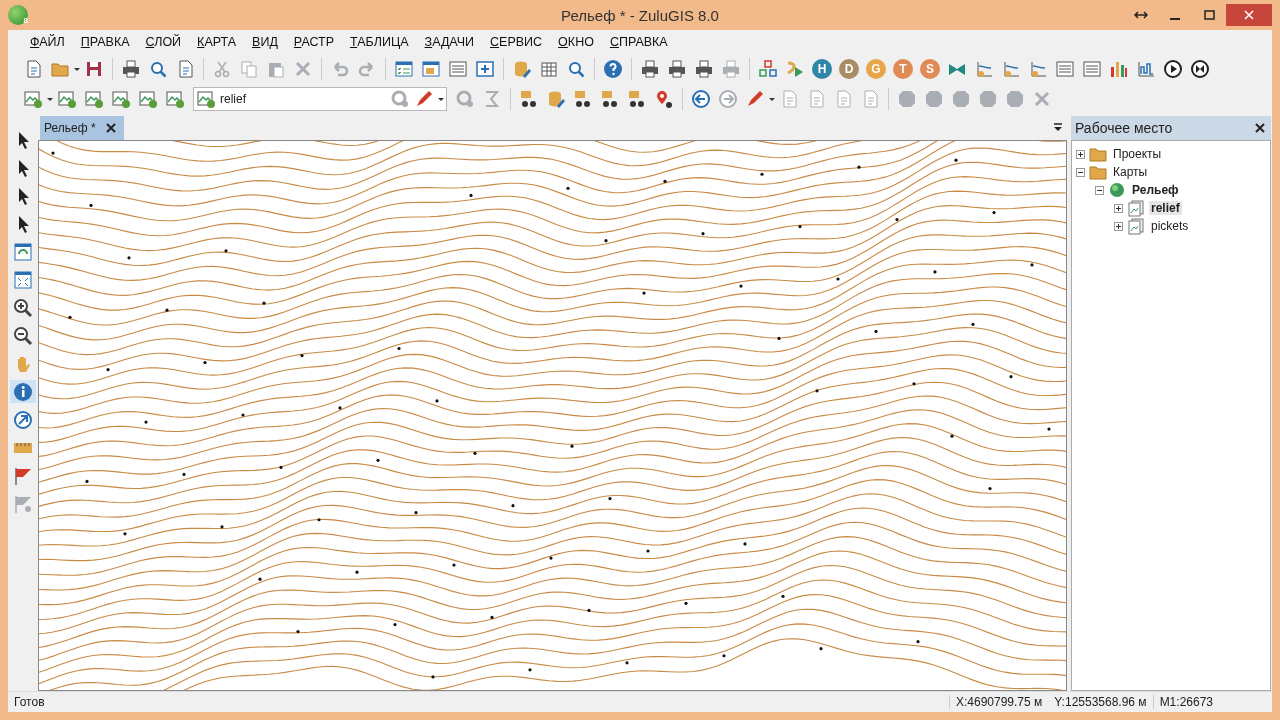 This screenshot has height=720, width=1280. I want to click on menu-item: ЗАДАЧИ, so click(449, 42).